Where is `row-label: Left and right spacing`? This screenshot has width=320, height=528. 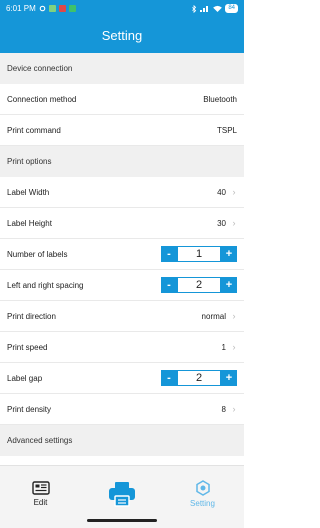
row-label: Left and right spacing is located at coordinates (45, 285).